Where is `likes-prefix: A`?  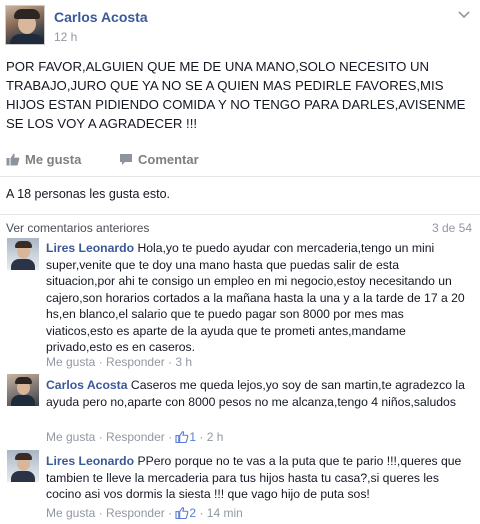
likes-prefix: A is located at coordinates (12, 194).